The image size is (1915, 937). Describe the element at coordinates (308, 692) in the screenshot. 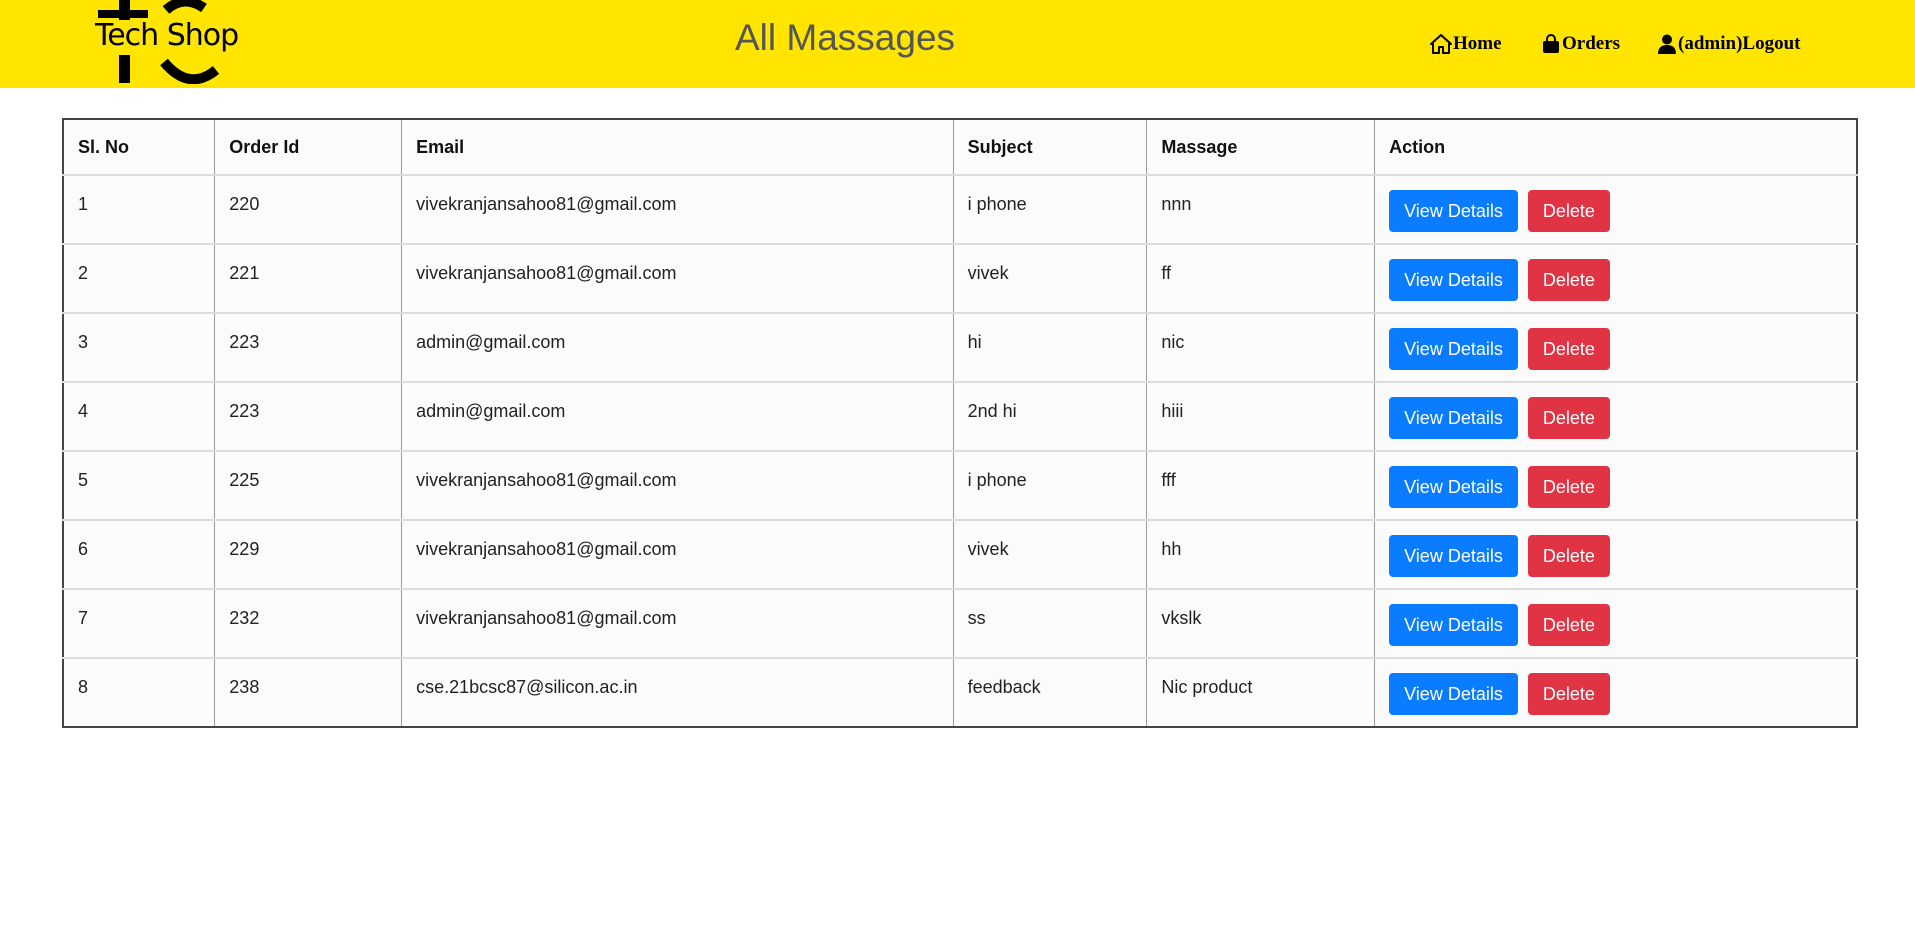

I see `cell-order-id: 238` at that location.